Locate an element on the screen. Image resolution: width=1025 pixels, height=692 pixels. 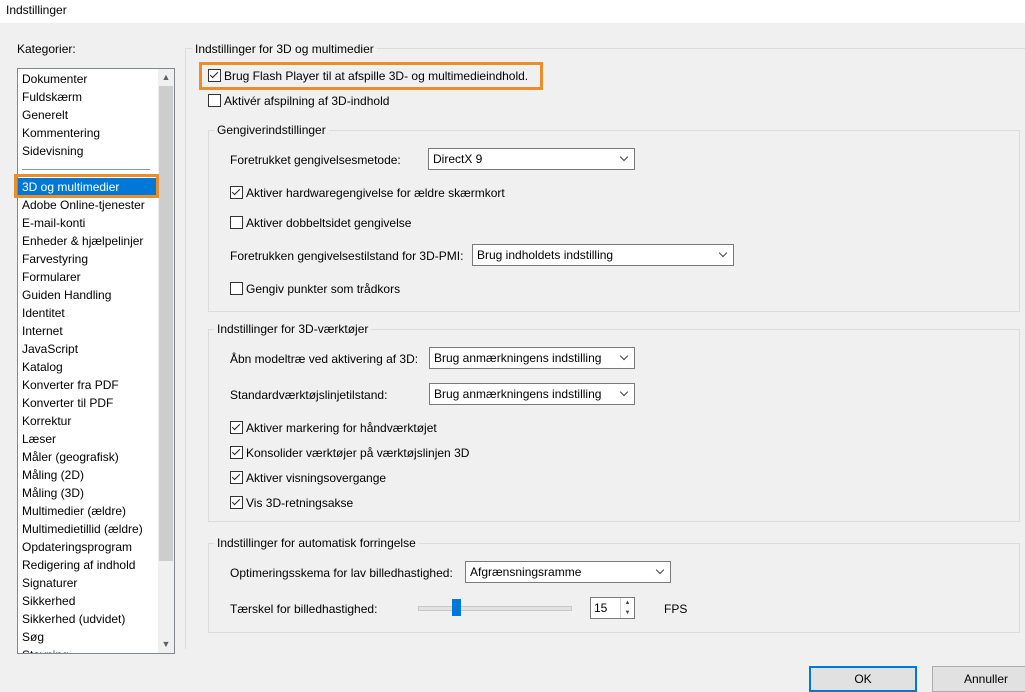
hand-tool-checkbox is located at coordinates (236, 427).